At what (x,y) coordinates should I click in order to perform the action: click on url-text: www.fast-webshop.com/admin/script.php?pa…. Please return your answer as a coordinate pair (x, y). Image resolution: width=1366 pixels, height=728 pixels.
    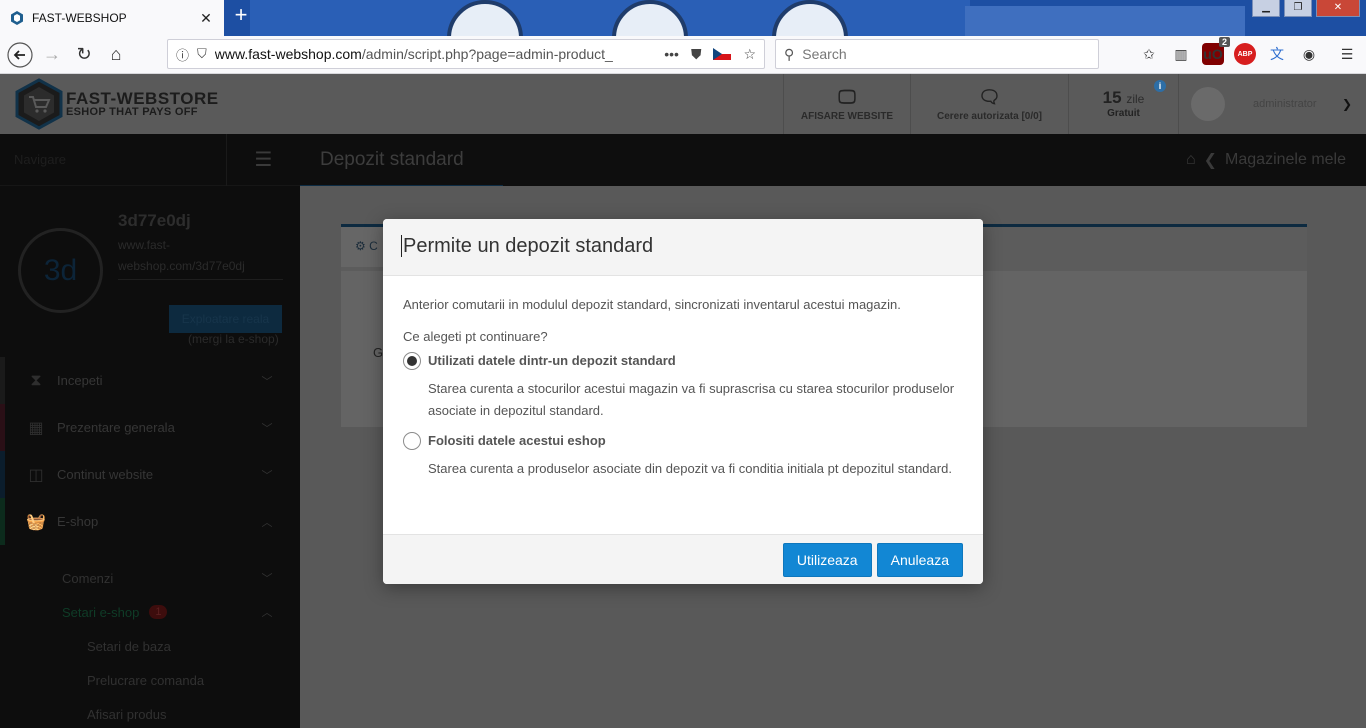
    Looking at the image, I should click on (439, 54).